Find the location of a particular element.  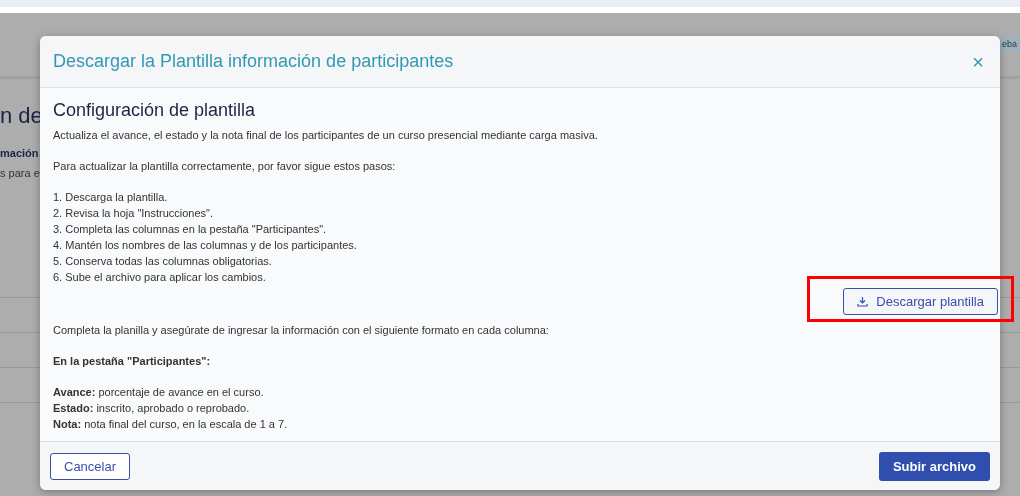

step-item: 6. Sube el archivo para aplicar los cambios. is located at coordinates (160, 277).